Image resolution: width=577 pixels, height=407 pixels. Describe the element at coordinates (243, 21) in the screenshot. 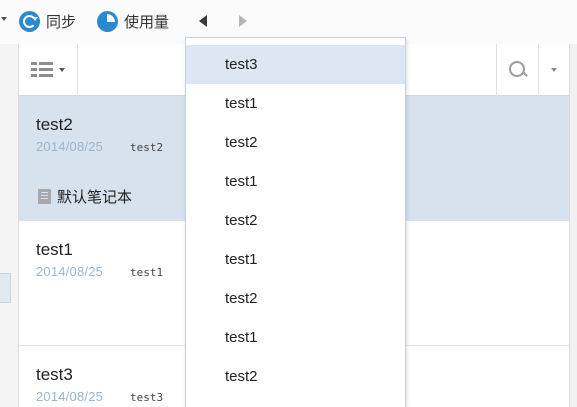

I see `forward-arrow-icon` at that location.